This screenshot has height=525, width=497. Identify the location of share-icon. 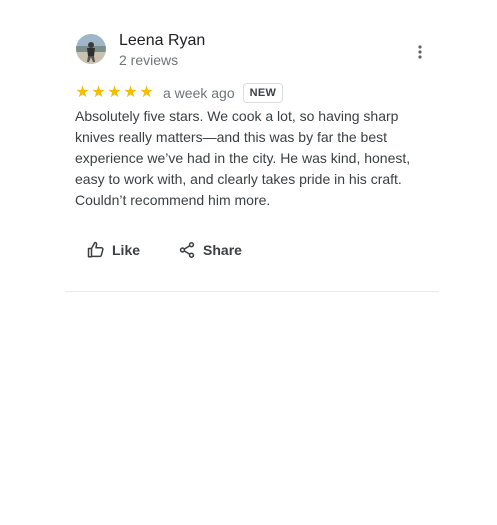
(187, 250).